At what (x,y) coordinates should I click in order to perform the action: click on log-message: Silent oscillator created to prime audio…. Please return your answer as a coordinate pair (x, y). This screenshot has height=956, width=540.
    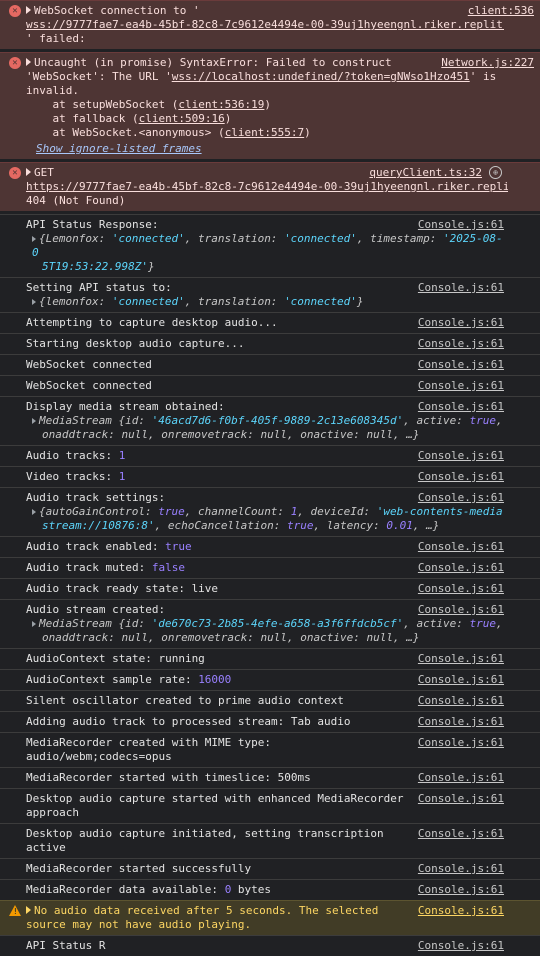
    Looking at the image, I should click on (270, 700).